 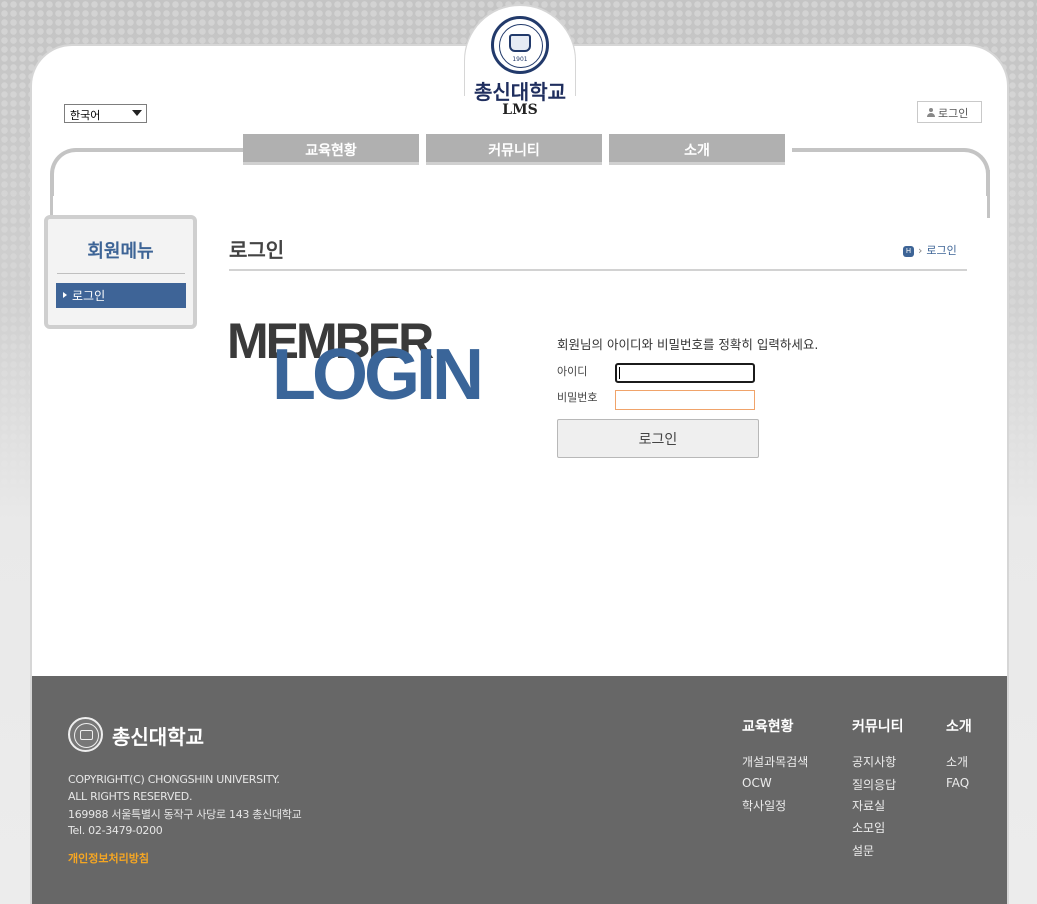 I want to click on university-seal-icon: 1901, so click(x=520, y=45).